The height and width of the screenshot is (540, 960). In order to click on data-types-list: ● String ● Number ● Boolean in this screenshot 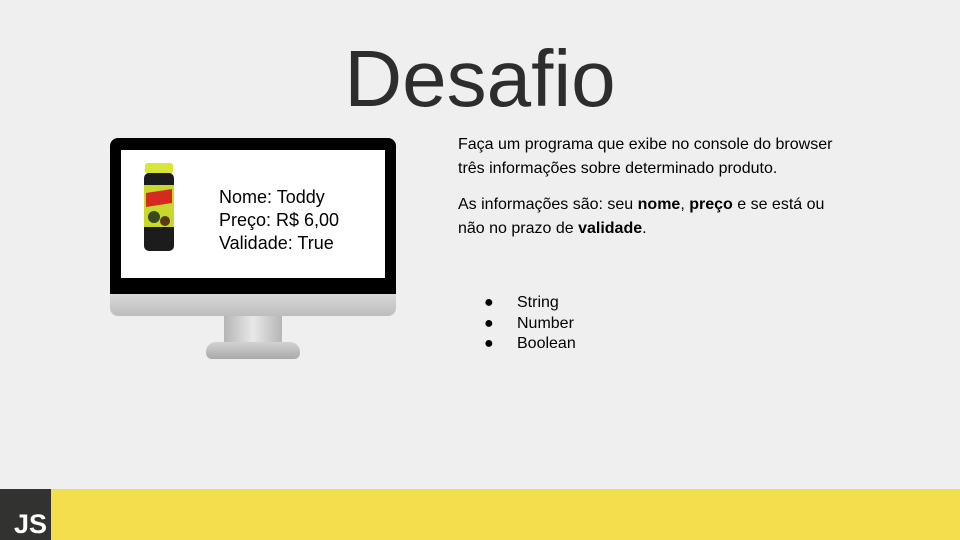, I will do `click(530, 324)`.